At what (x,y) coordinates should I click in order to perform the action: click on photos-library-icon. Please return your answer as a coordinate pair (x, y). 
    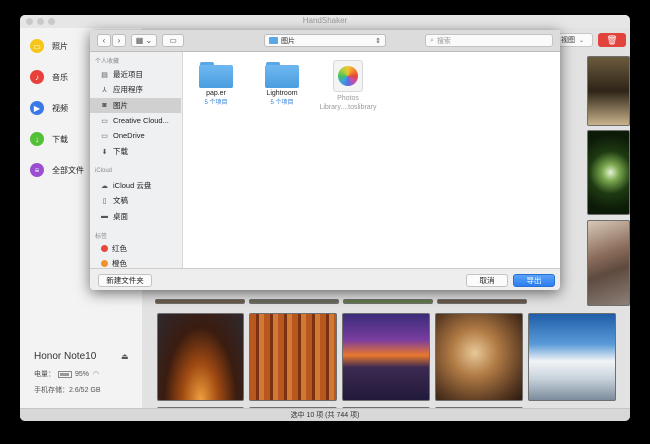
    Looking at the image, I should click on (348, 76).